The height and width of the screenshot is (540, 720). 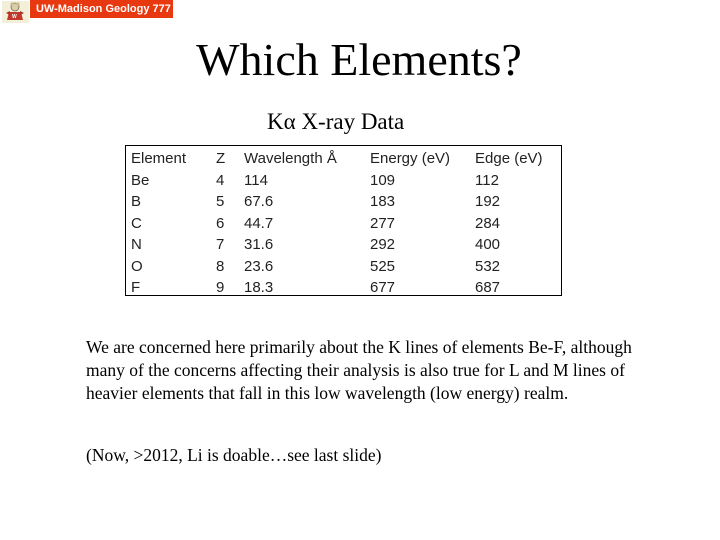 I want to click on slide-title: Which Elements?, so click(x=359, y=59).